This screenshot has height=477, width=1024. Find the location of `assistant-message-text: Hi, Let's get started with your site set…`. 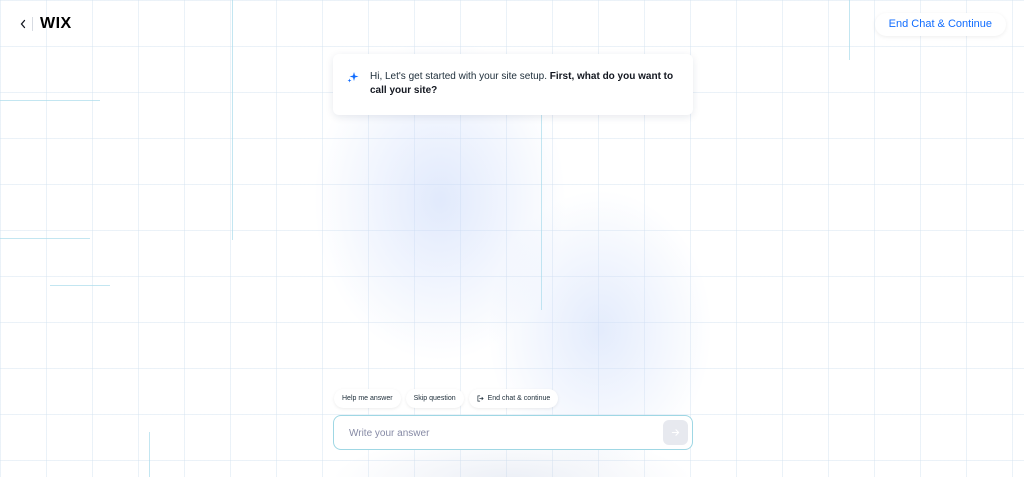

assistant-message-text: Hi, Let's get started with your site set… is located at coordinates (525, 84).